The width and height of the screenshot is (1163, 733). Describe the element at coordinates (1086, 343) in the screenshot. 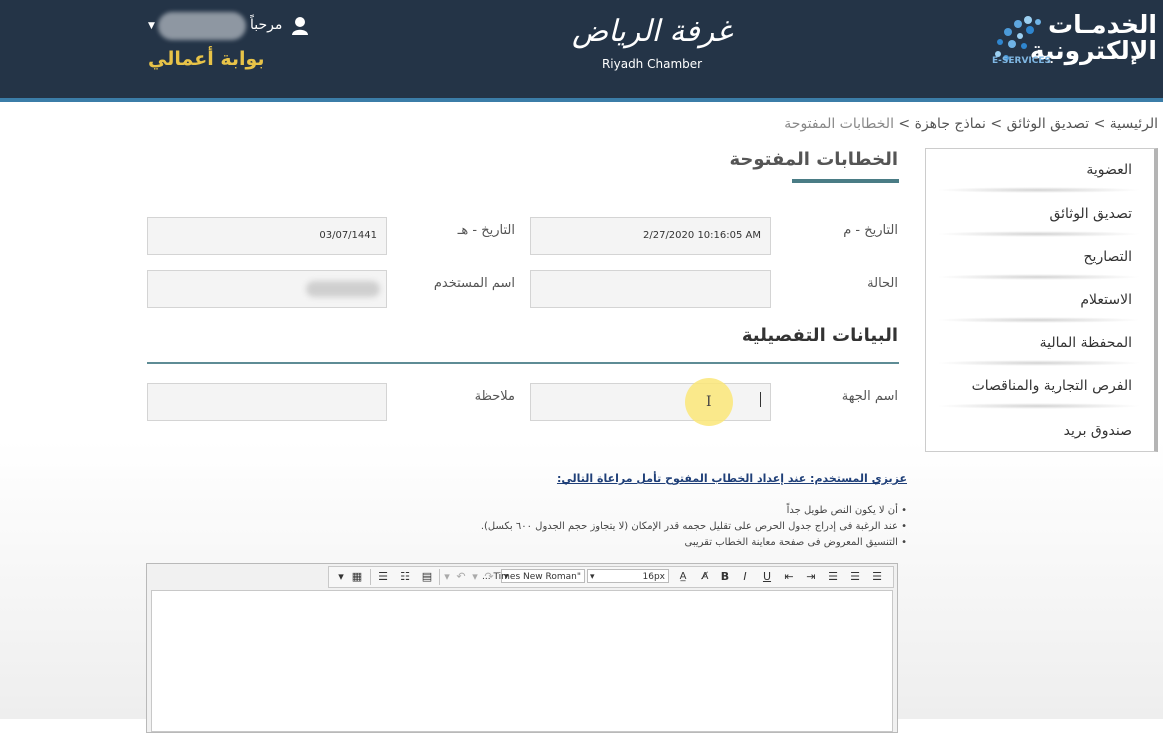

I see `sidebar-item-wallet: المحفظة المالية` at that location.